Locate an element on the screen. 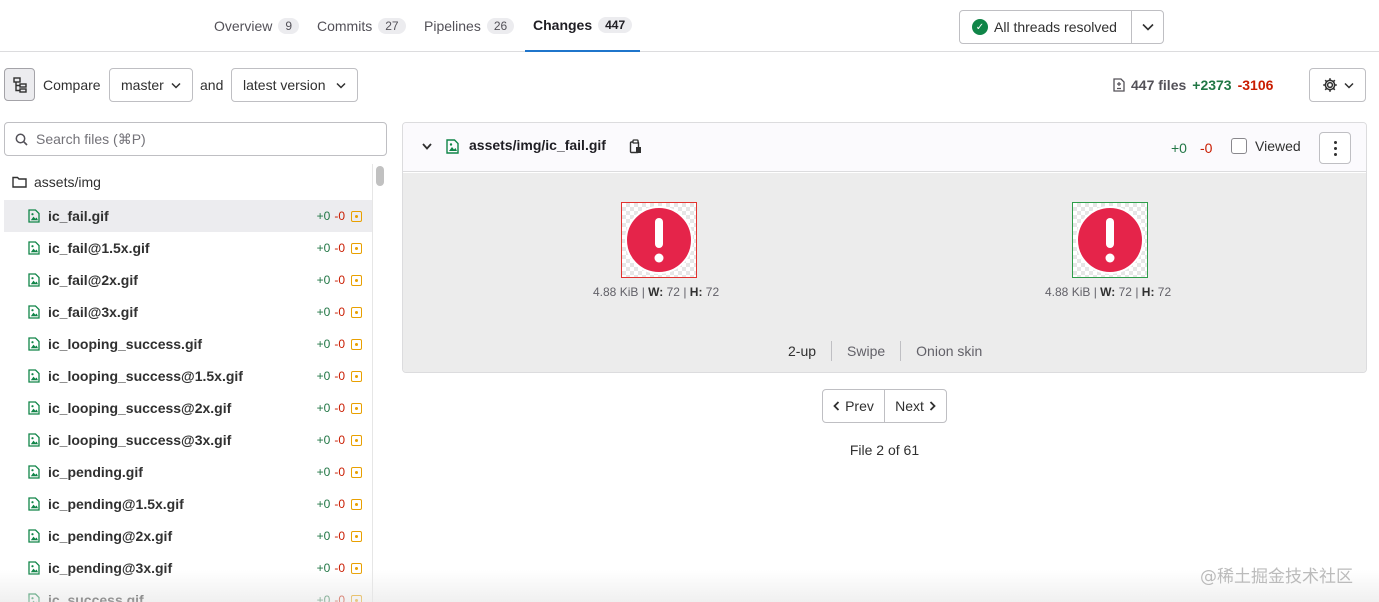 The height and width of the screenshot is (602, 1379). file-tree-item: ic_fail@3x.gif +0 -0 is located at coordinates (188, 312).